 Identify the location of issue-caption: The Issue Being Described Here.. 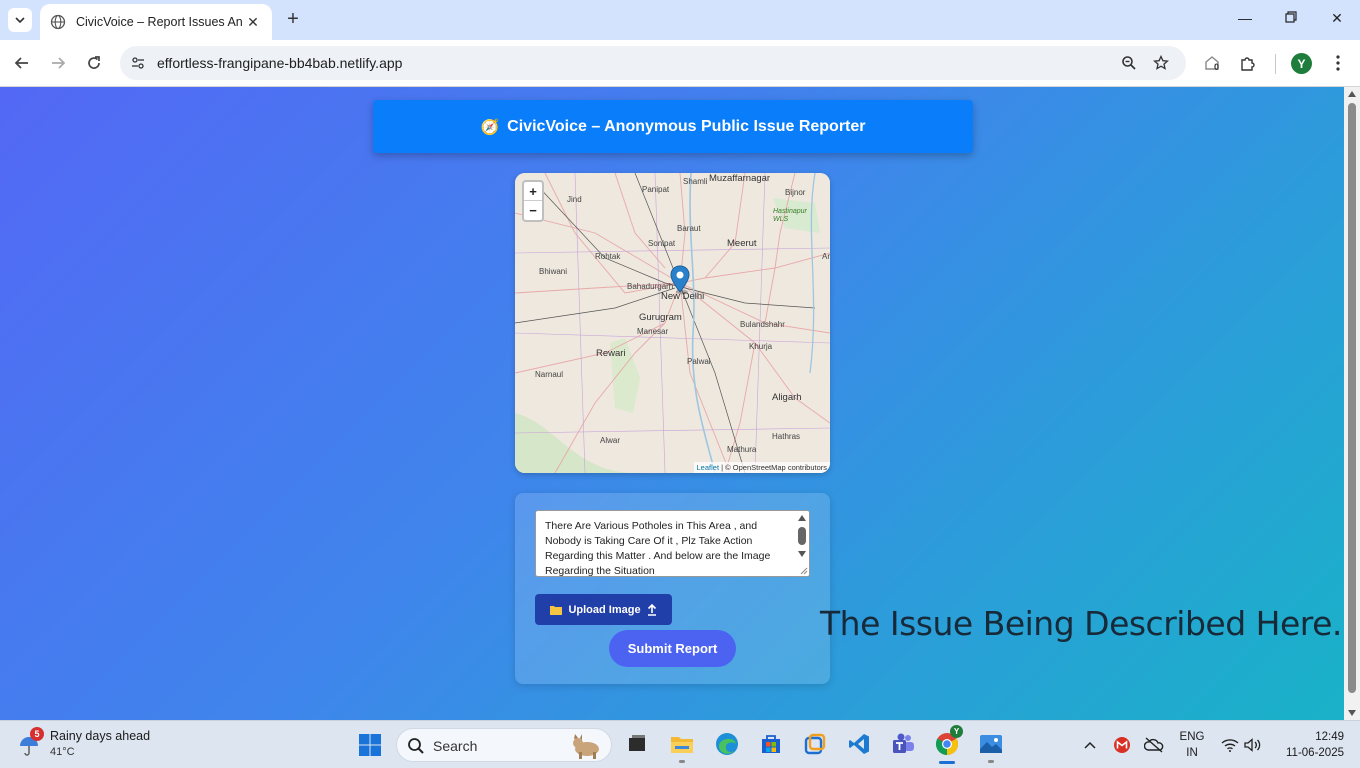
(1081, 623).